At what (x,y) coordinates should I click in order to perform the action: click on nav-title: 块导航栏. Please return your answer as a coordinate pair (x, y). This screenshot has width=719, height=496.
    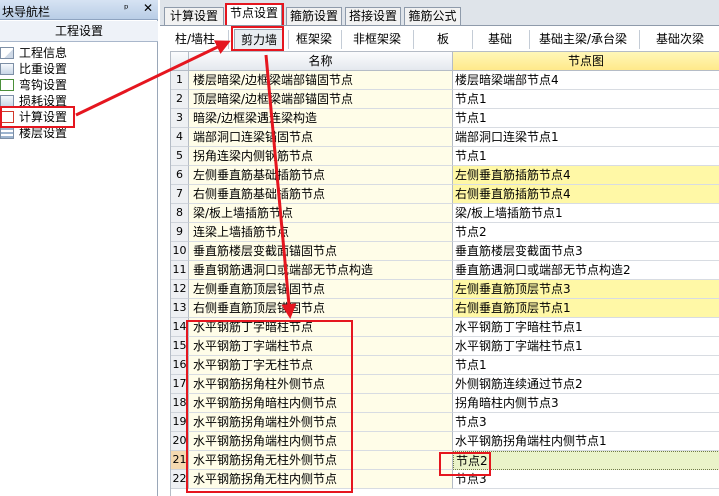
    Looking at the image, I should click on (26, 12).